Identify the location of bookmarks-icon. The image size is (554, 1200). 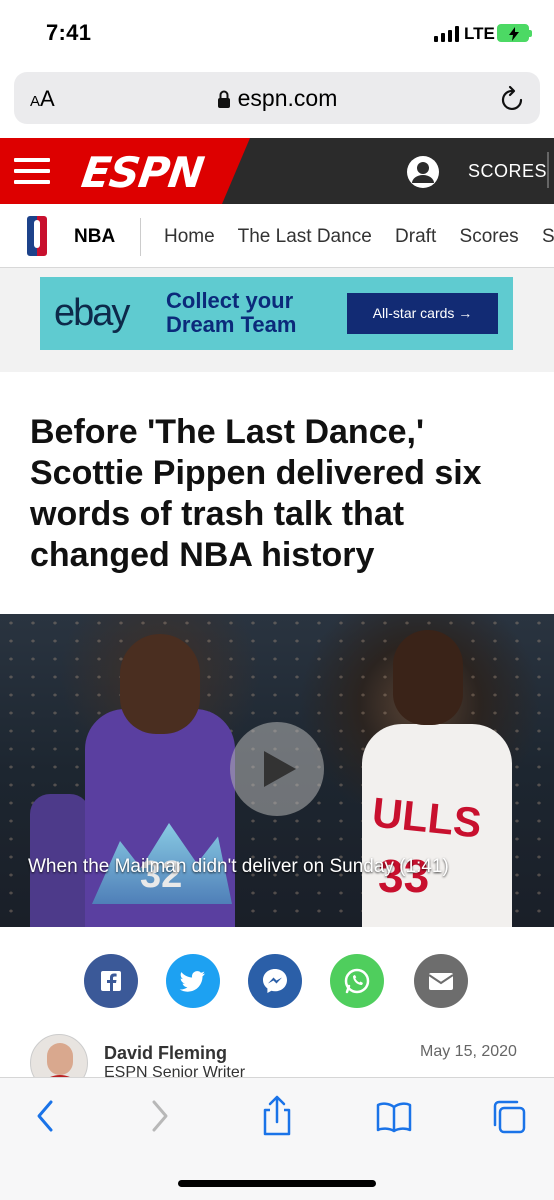
(394, 1119).